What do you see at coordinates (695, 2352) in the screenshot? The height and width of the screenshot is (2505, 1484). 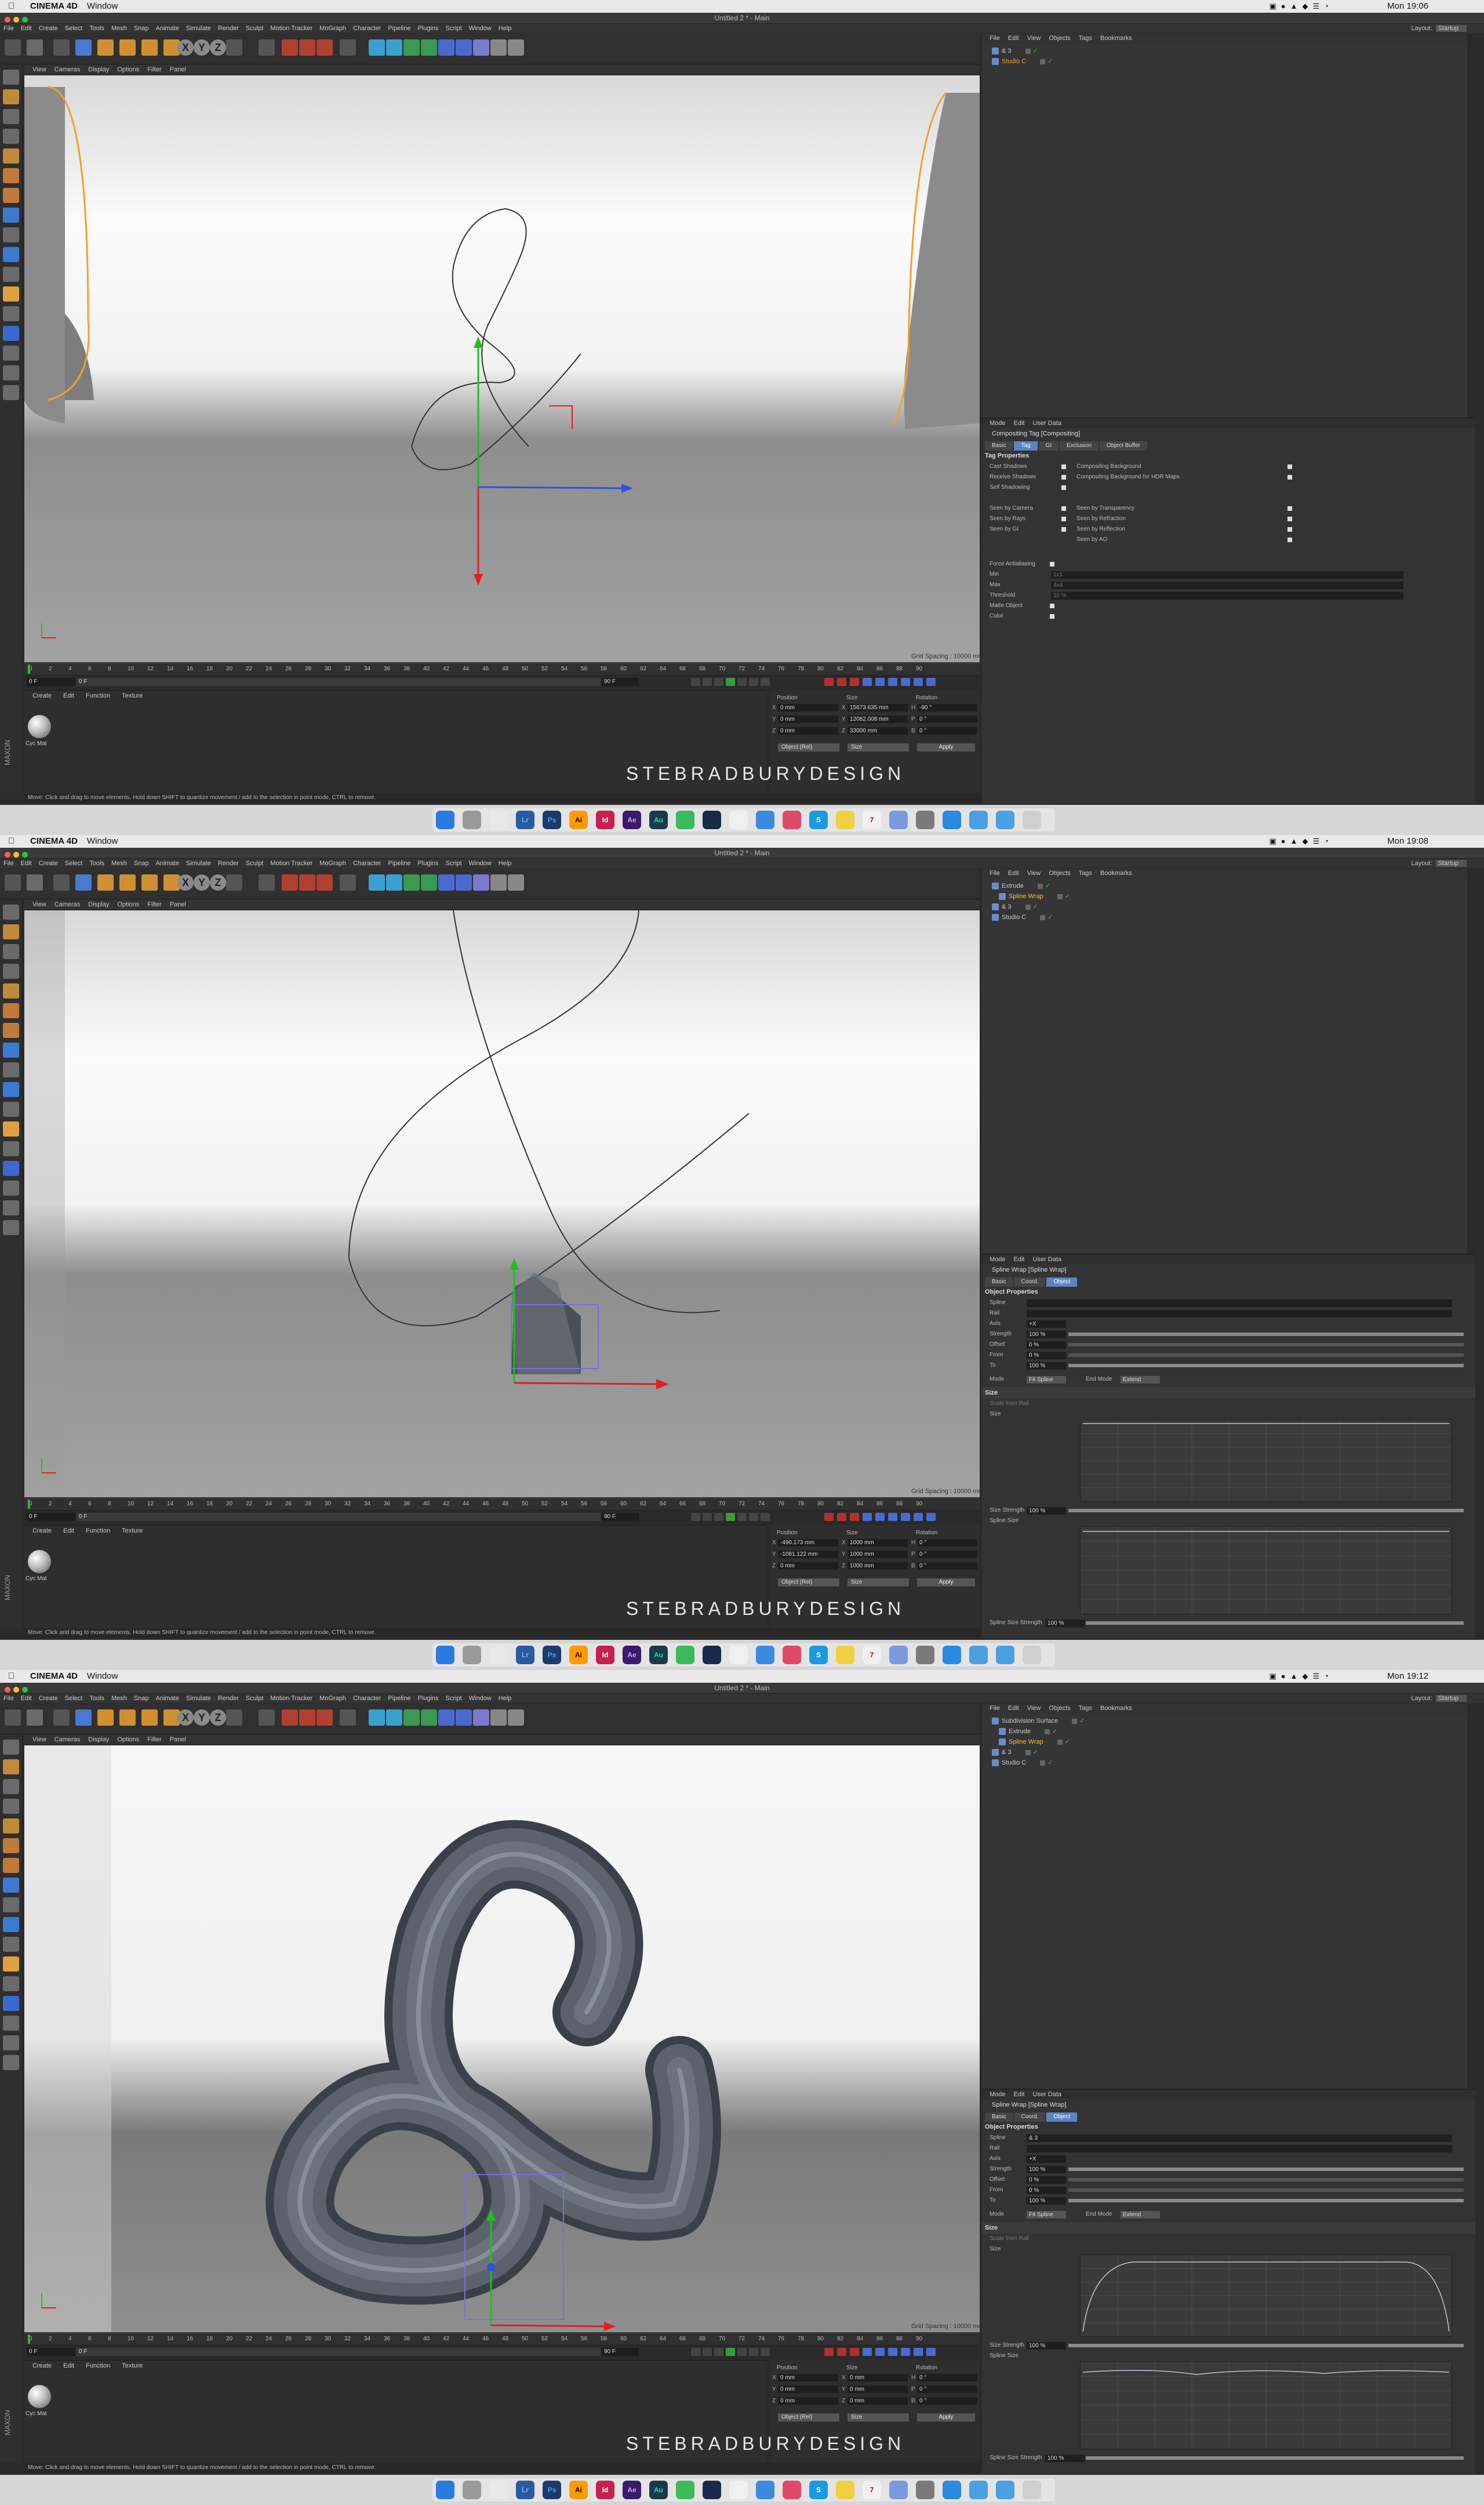 I see `go-start-icon` at bounding box center [695, 2352].